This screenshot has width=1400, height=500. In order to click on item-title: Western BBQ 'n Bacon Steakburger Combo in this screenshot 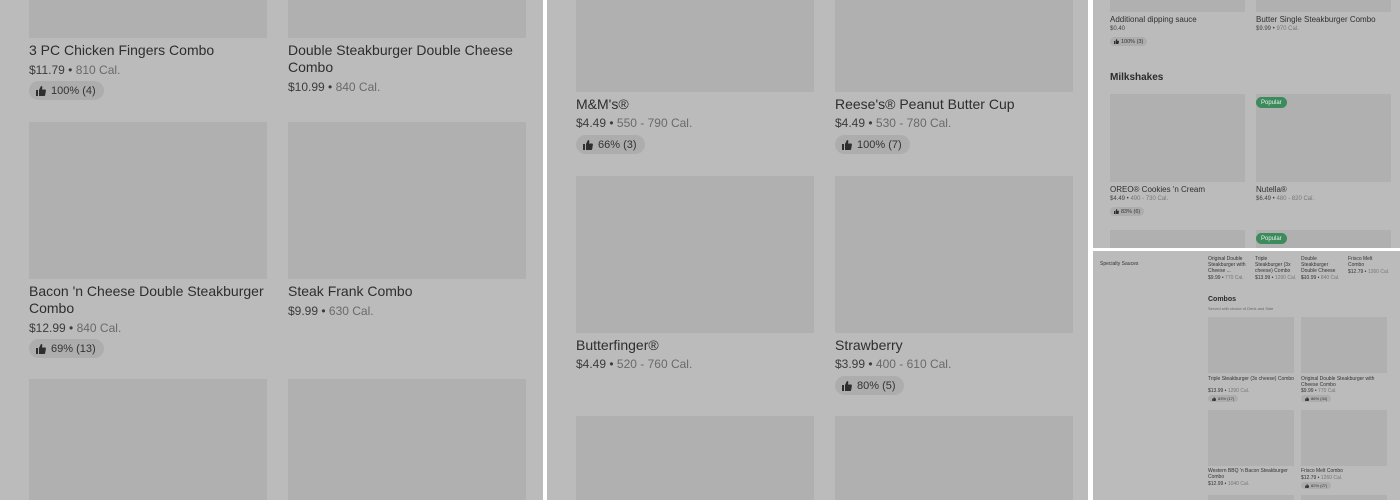, I will do `click(1251, 474)`.